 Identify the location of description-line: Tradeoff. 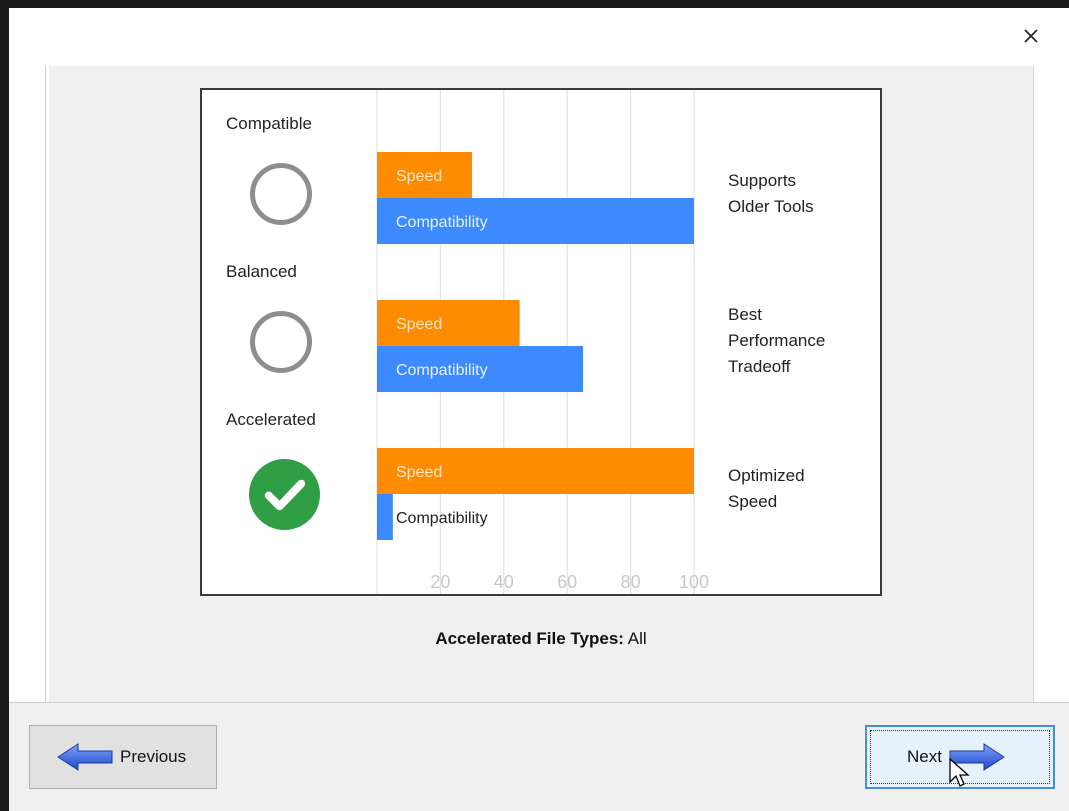
(759, 366).